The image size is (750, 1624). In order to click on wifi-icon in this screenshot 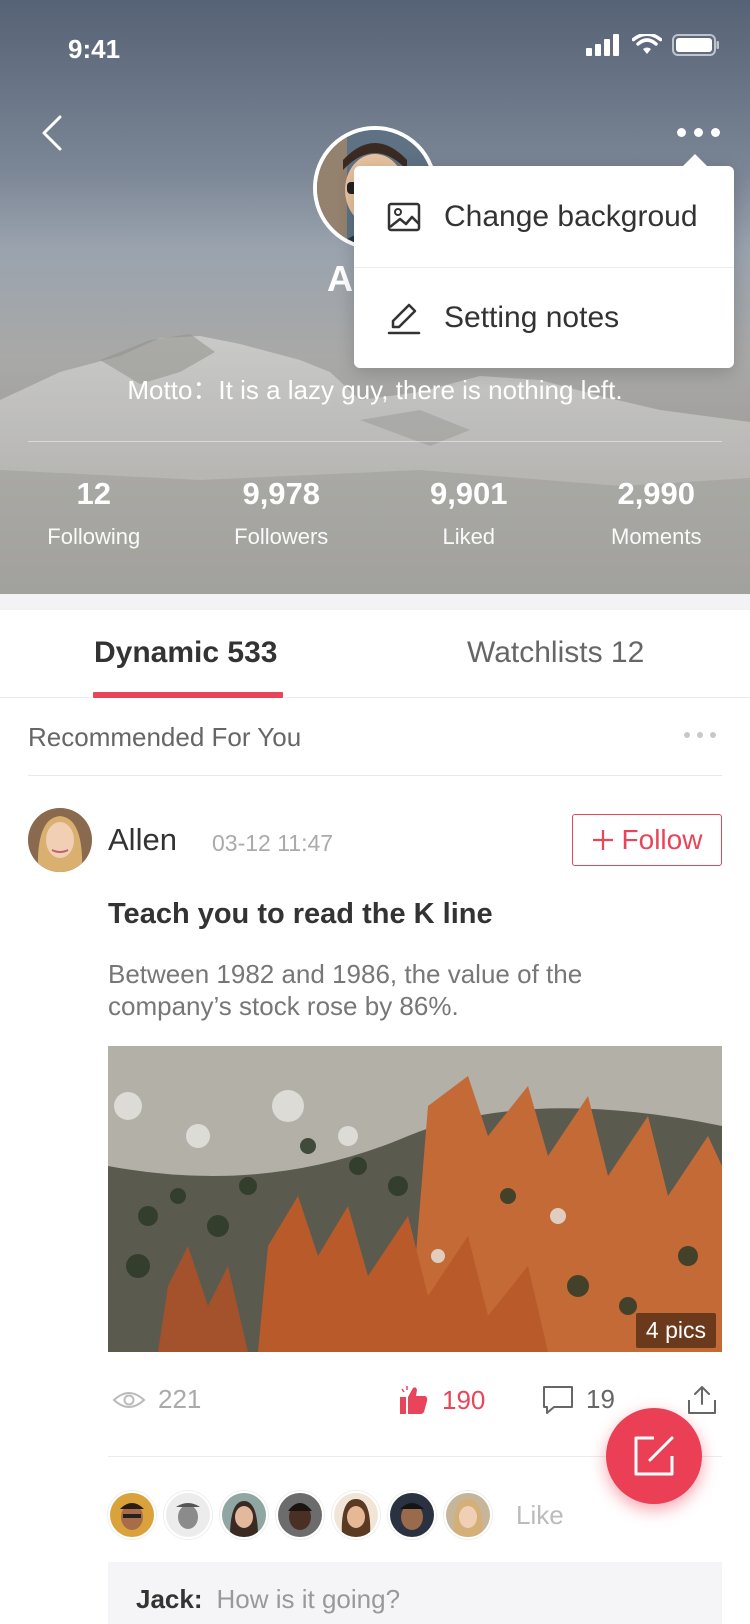, I will do `click(647, 44)`.